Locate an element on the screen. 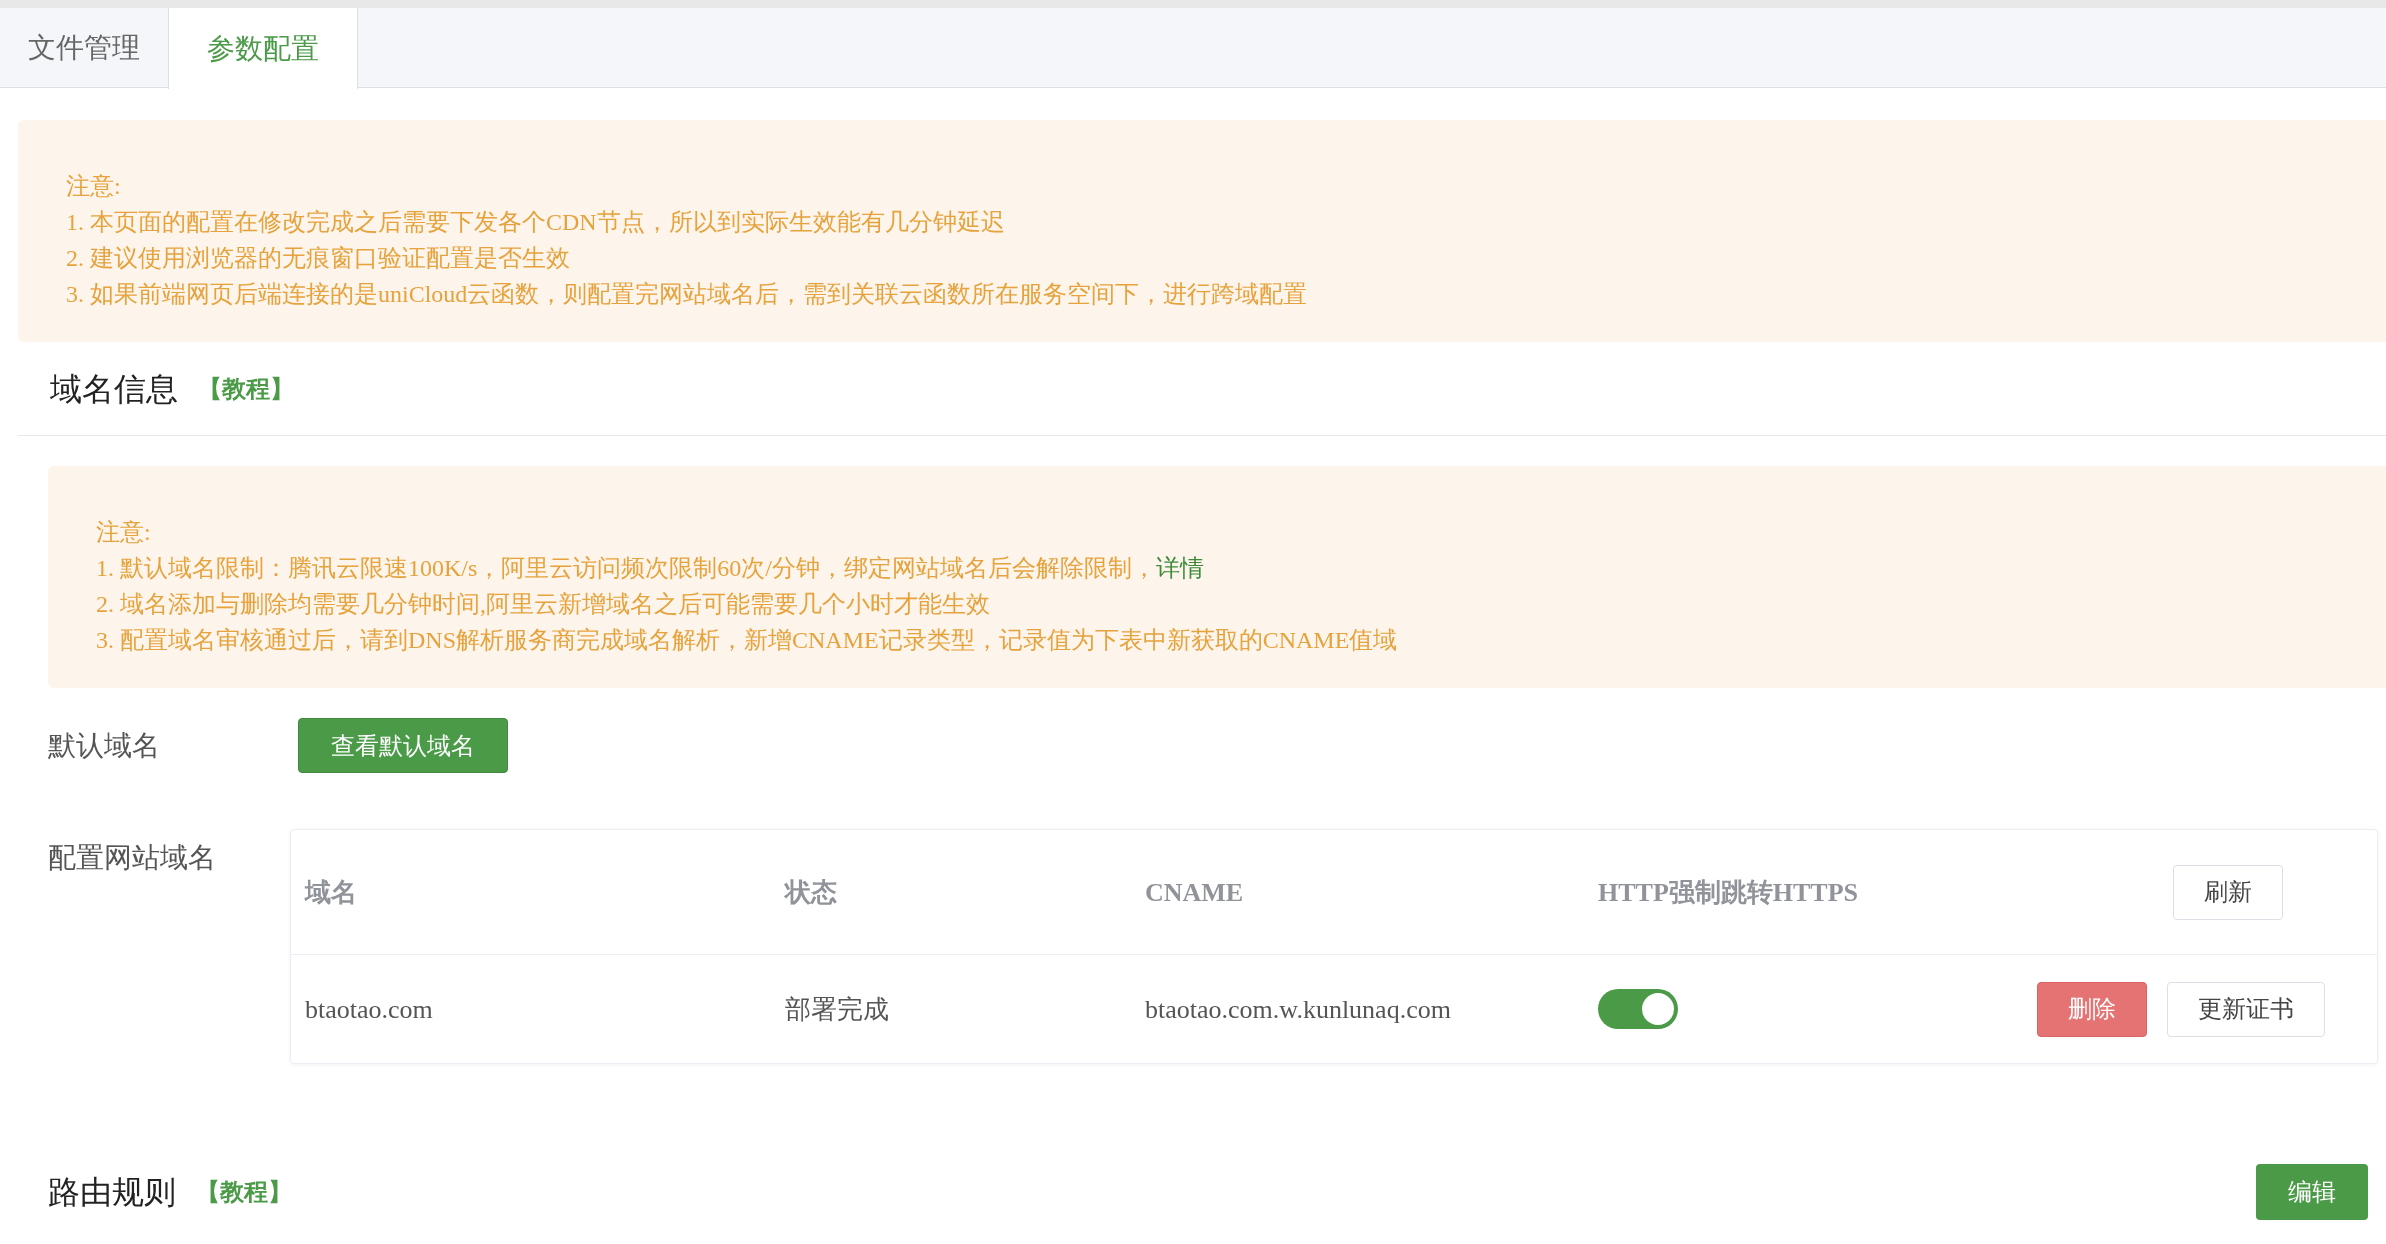 The image size is (2386, 1244). field-label: 配置网站域名 is located at coordinates (132, 858).